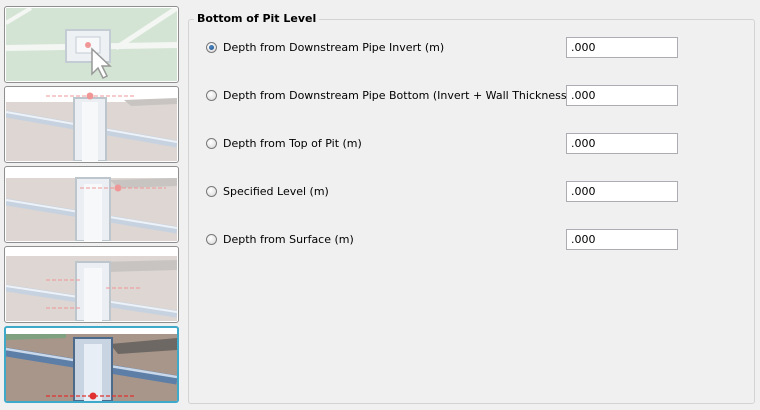 The width and height of the screenshot is (760, 410). What do you see at coordinates (622, 95) in the screenshot?
I see `depth-from-downstream-pipe-bottom-field` at bounding box center [622, 95].